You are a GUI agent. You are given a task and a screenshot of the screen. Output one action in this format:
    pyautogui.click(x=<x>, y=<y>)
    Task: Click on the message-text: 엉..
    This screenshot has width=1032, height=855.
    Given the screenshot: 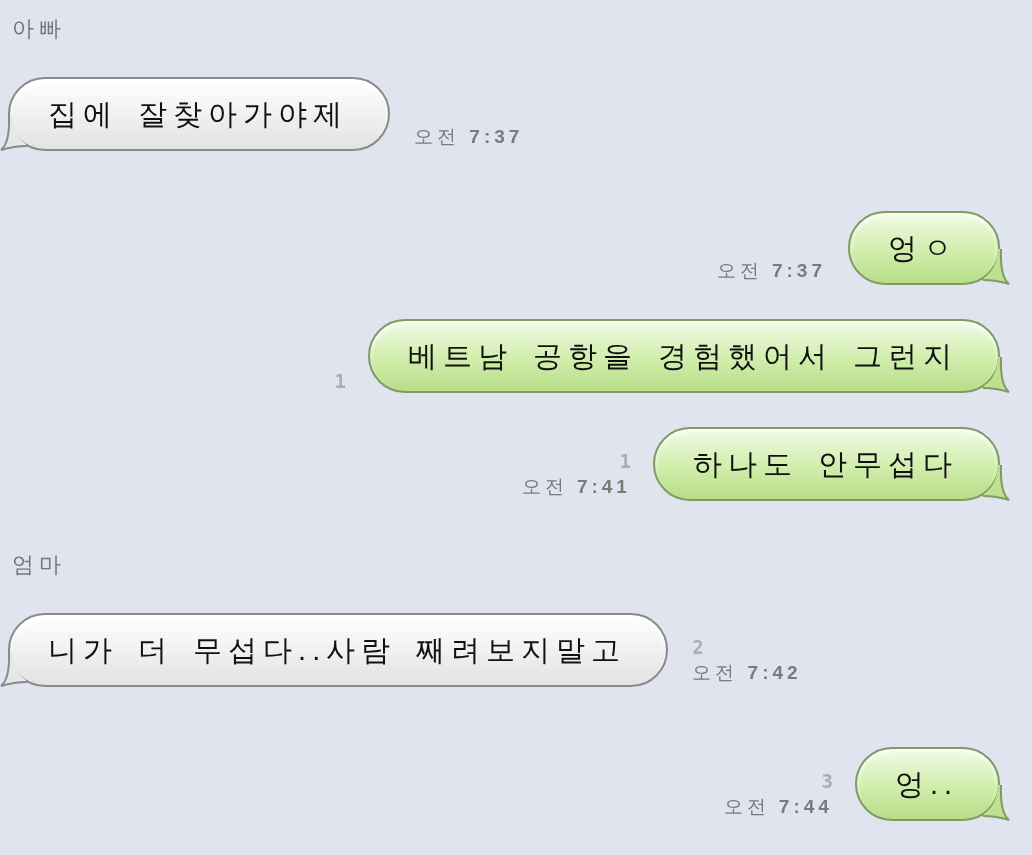 What is the action you would take?
    pyautogui.click(x=926, y=784)
    